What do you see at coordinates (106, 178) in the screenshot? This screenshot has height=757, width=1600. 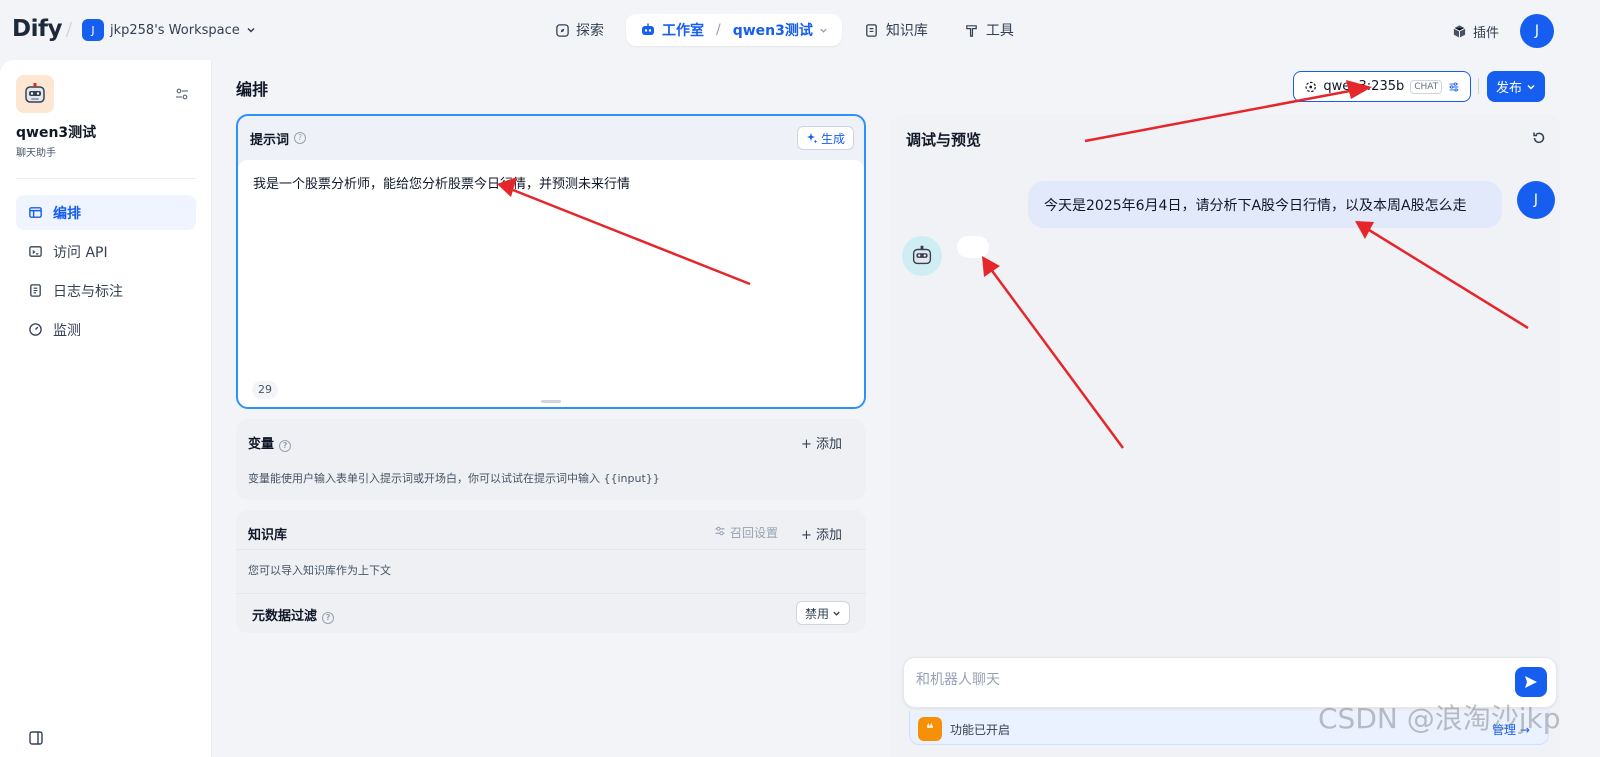 I see `sidebar-divider` at bounding box center [106, 178].